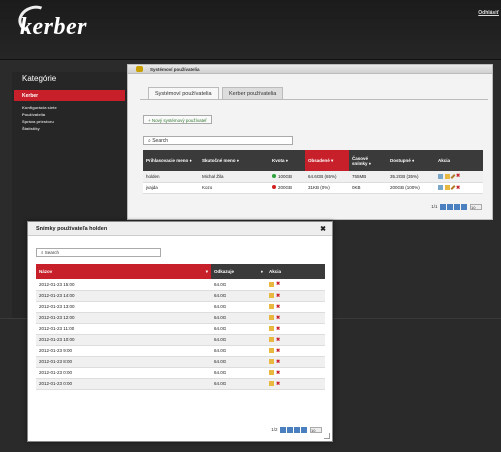 Image resolution: width=501 pixels, height=452 pixels. What do you see at coordinates (180, 318) in the screenshot?
I see `table-row: 2012-01-23 12:00 64.0G ✖` at bounding box center [180, 318].